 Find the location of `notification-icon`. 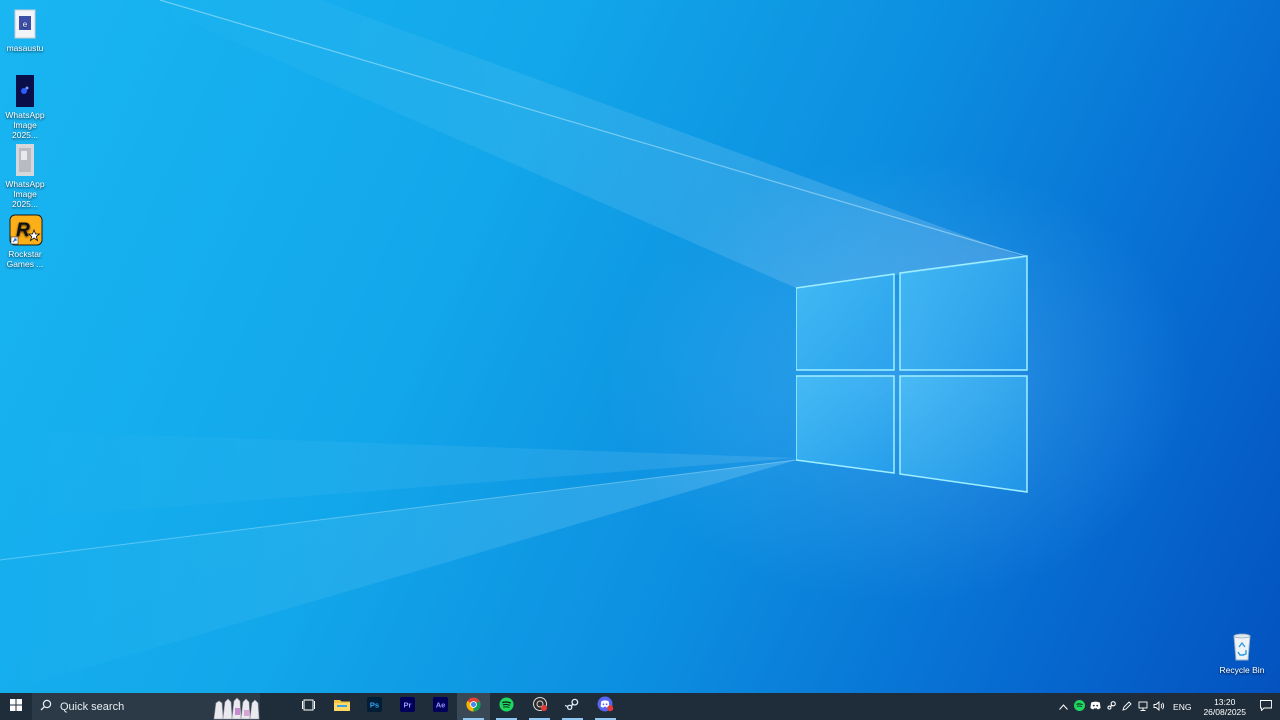

notification-icon is located at coordinates (1266, 707).